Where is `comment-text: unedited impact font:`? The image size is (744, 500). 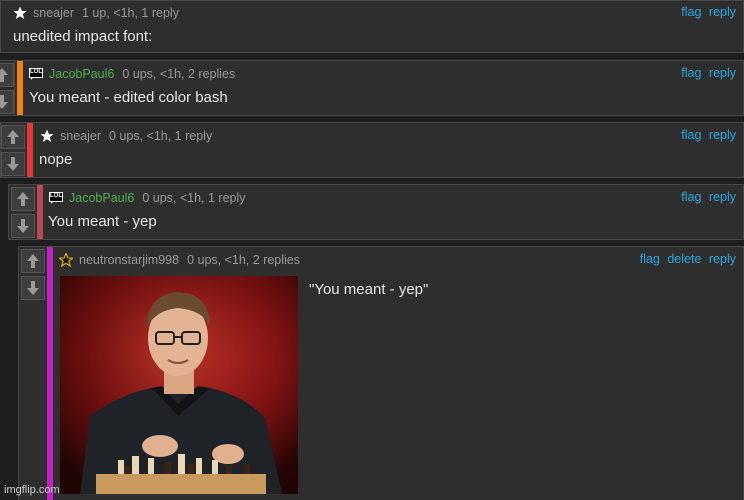 comment-text: unedited impact font: is located at coordinates (83, 36).